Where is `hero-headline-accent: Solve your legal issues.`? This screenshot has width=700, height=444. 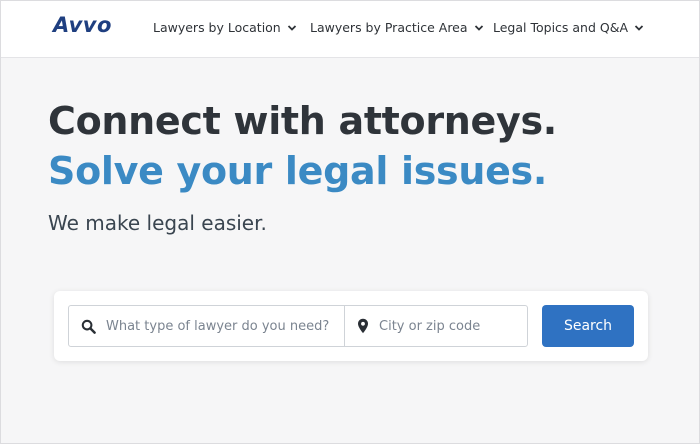 hero-headline-accent: Solve your legal issues. is located at coordinates (298, 171).